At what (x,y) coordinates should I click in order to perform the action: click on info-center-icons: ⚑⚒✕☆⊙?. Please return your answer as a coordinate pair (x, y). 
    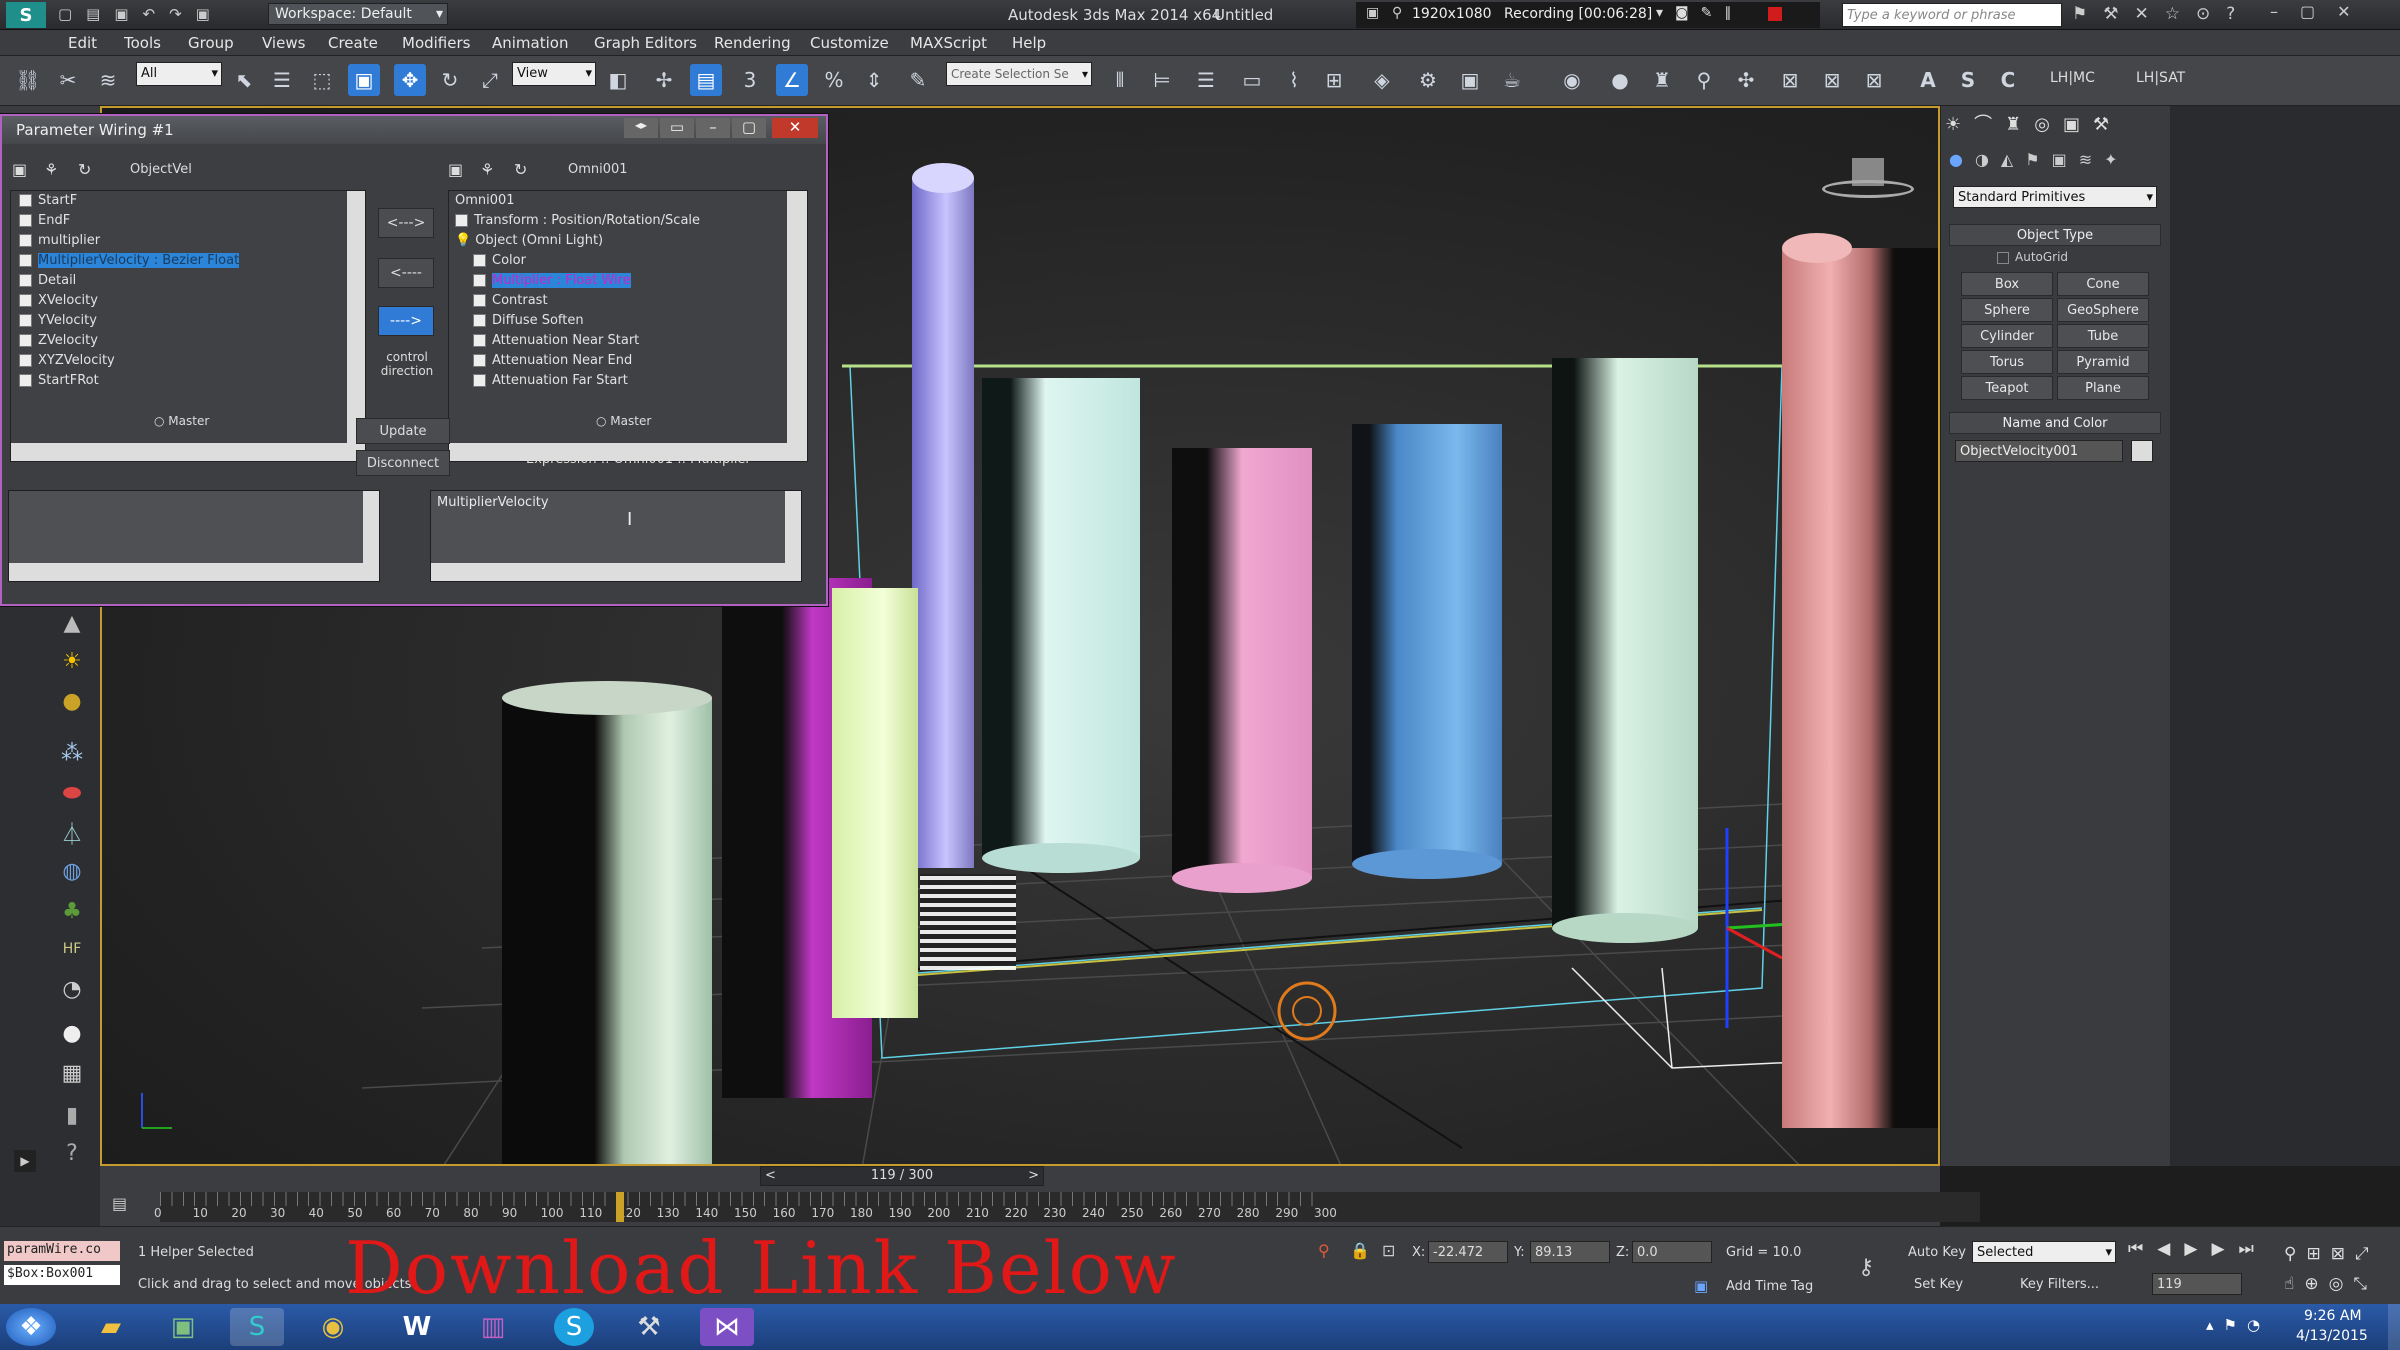
    Looking at the image, I should click on (2161, 14).